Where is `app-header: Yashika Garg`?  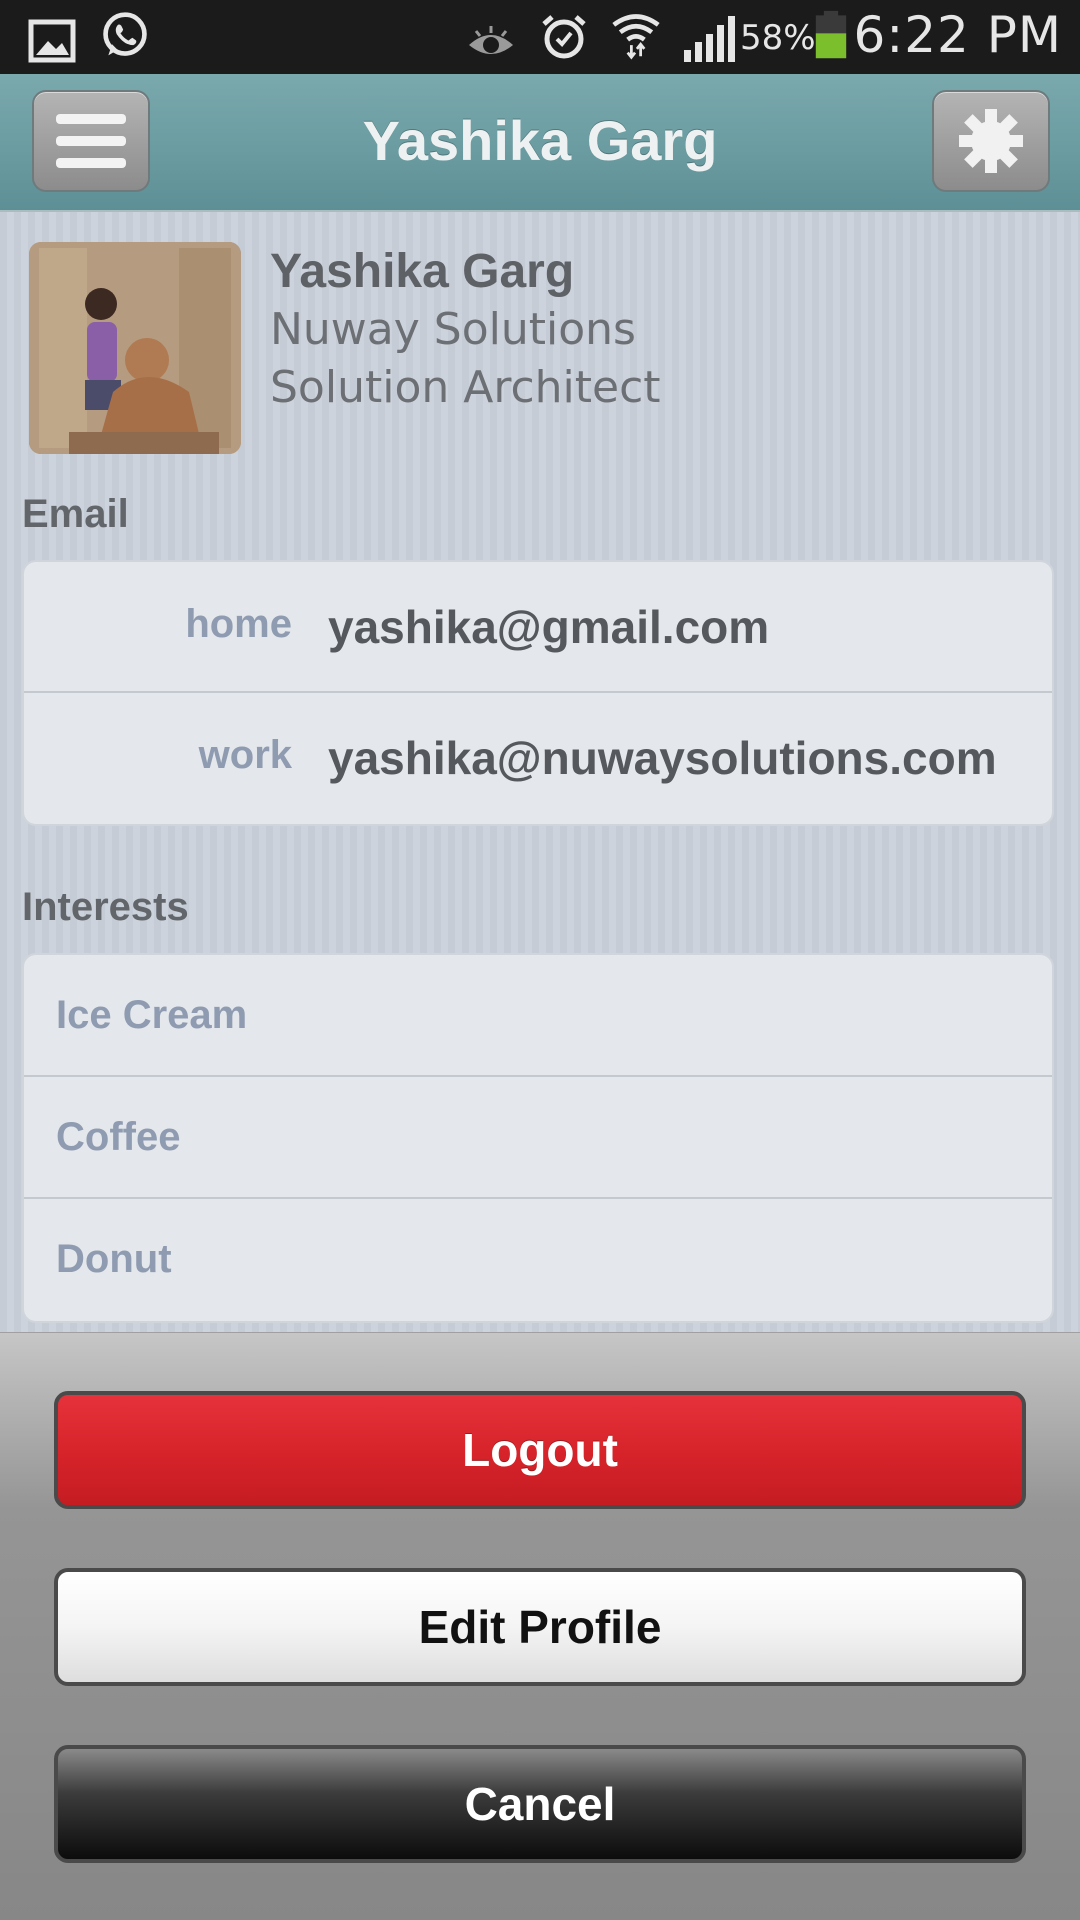
app-header: Yashika Garg is located at coordinates (540, 143).